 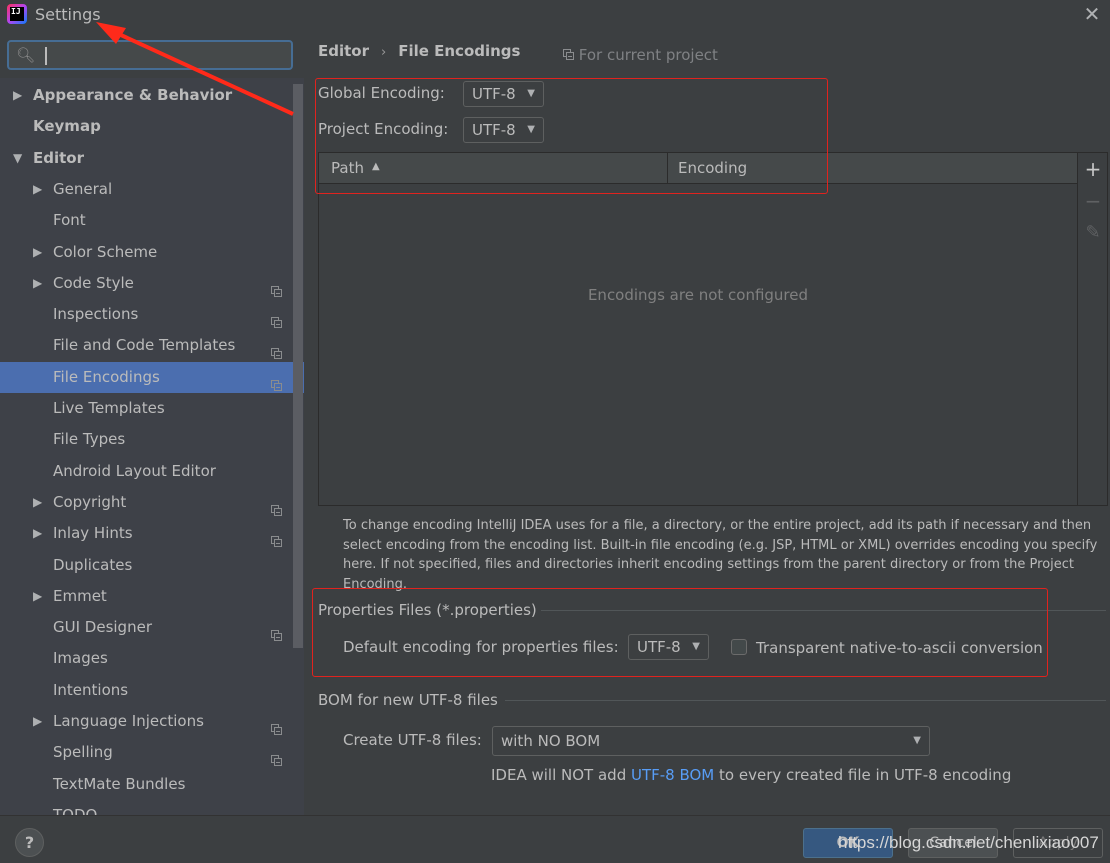 I want to click on sidebar-item-inlay-hints: ▶ Inlay Hints, so click(x=146, y=533).